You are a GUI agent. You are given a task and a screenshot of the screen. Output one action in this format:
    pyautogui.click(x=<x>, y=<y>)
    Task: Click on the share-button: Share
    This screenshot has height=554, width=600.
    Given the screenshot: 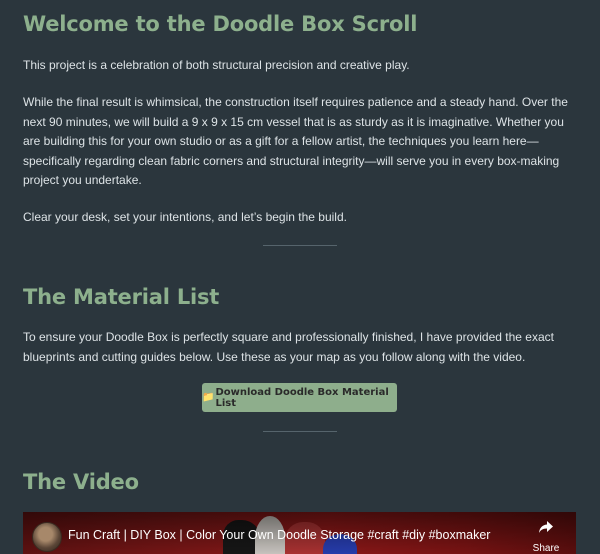 What is the action you would take?
    pyautogui.click(x=546, y=537)
    